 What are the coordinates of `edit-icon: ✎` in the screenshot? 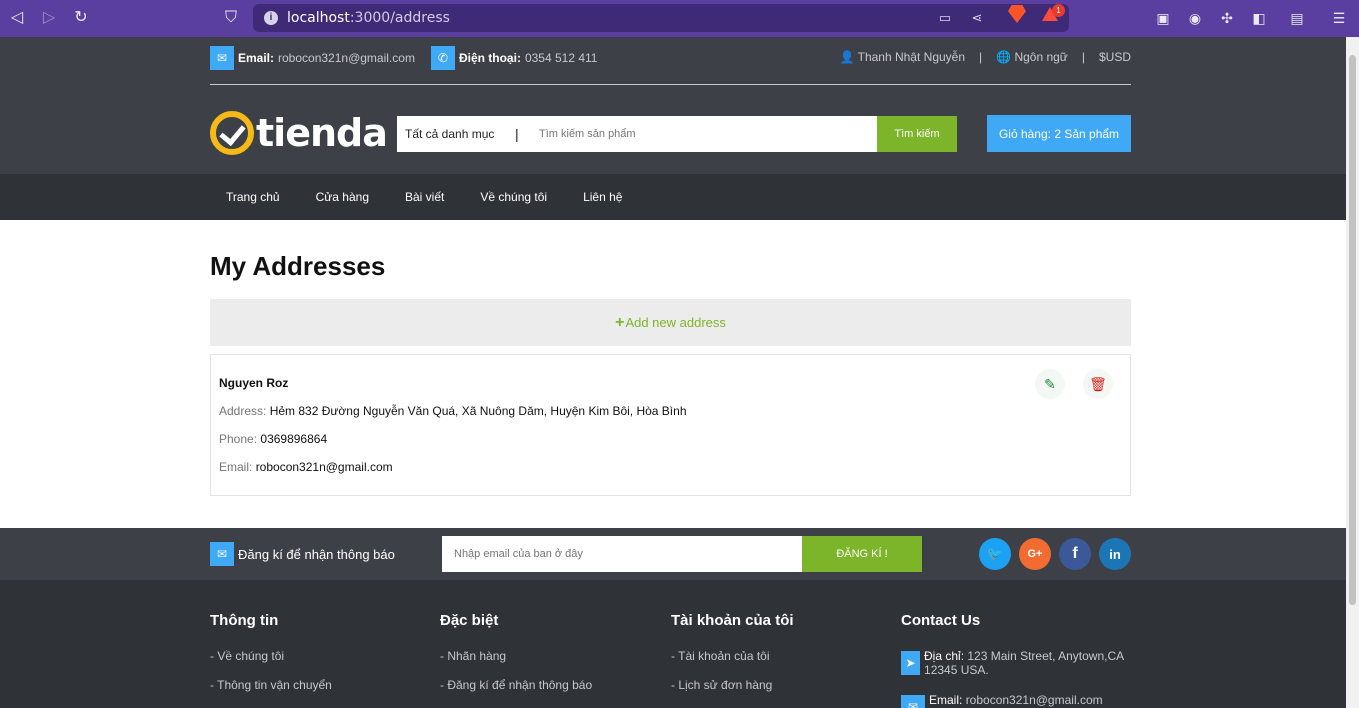 It's located at (1050, 384).